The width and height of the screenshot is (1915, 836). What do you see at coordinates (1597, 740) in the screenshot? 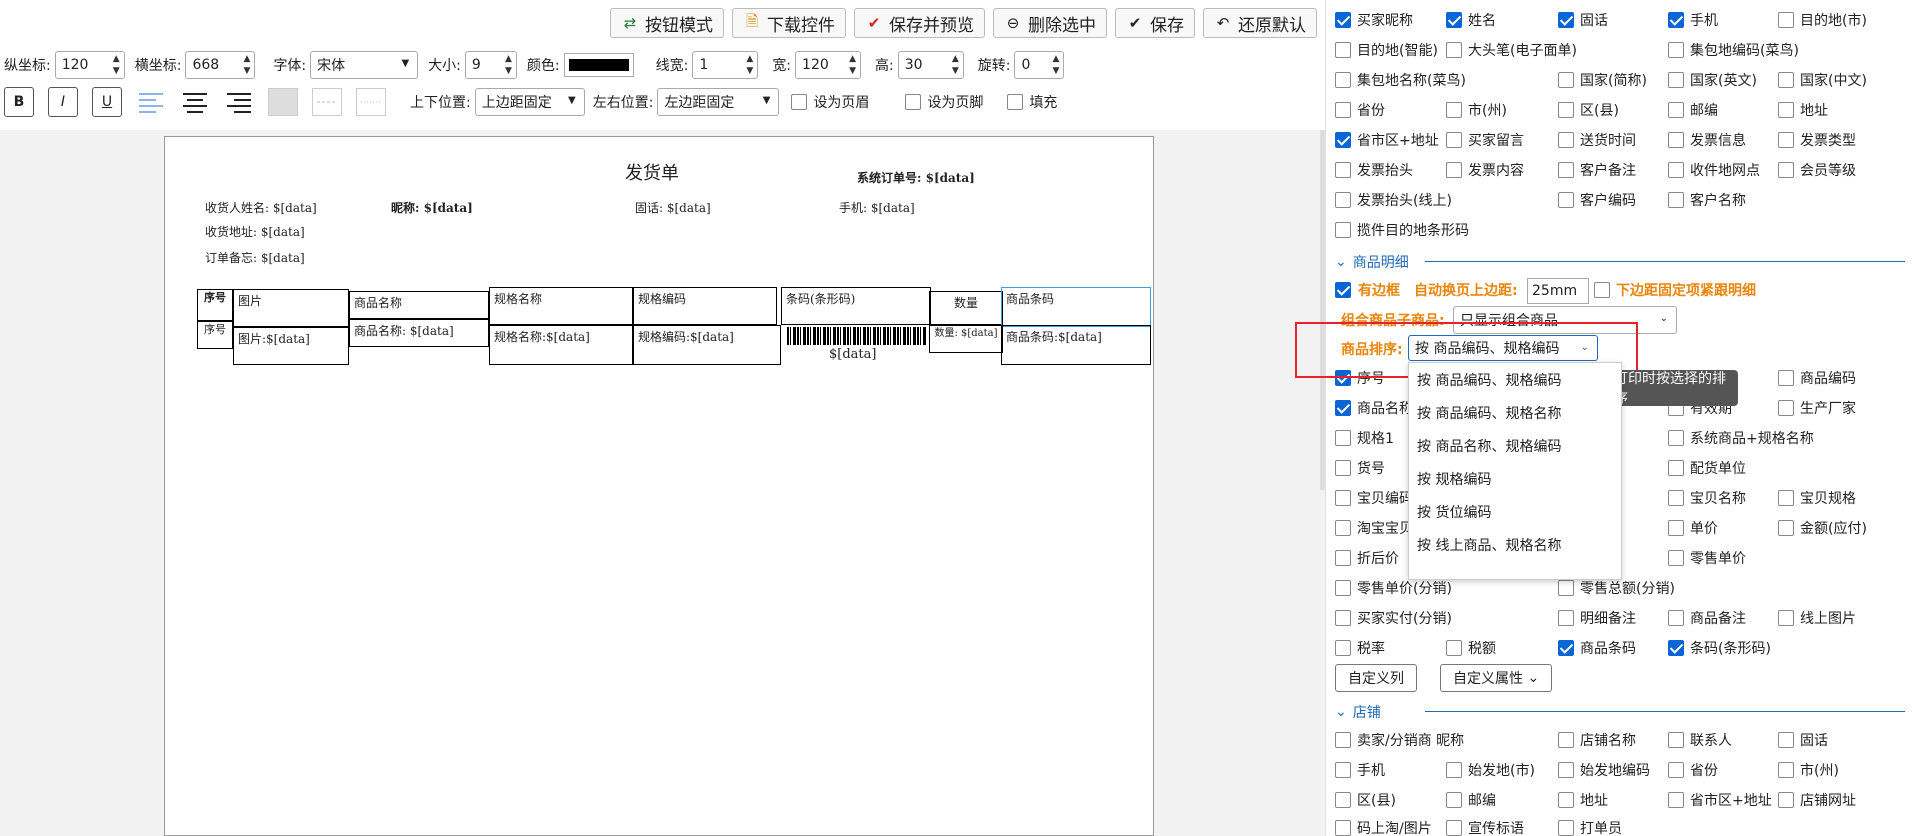
I see `field-option: 店铺名称` at bounding box center [1597, 740].